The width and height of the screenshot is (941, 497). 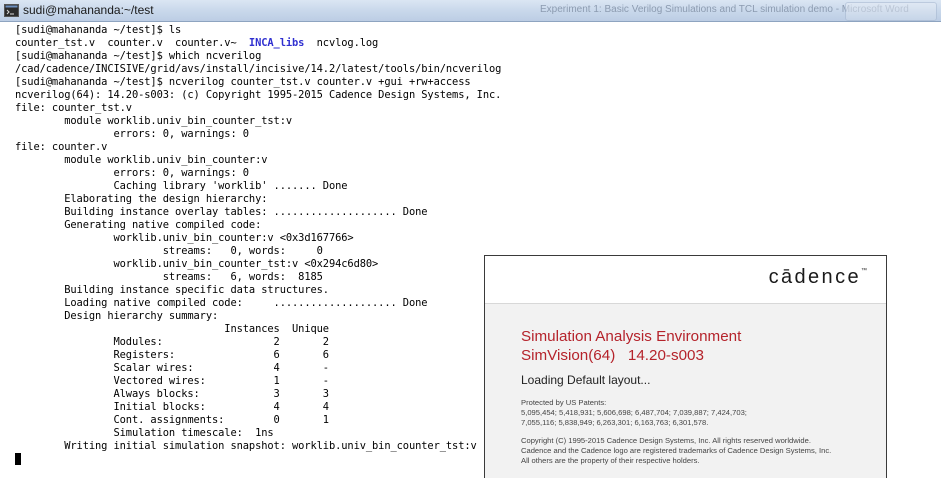 I want to click on terminal-line: Caching library 'worklib' ....... Done, so click(x=250, y=186).